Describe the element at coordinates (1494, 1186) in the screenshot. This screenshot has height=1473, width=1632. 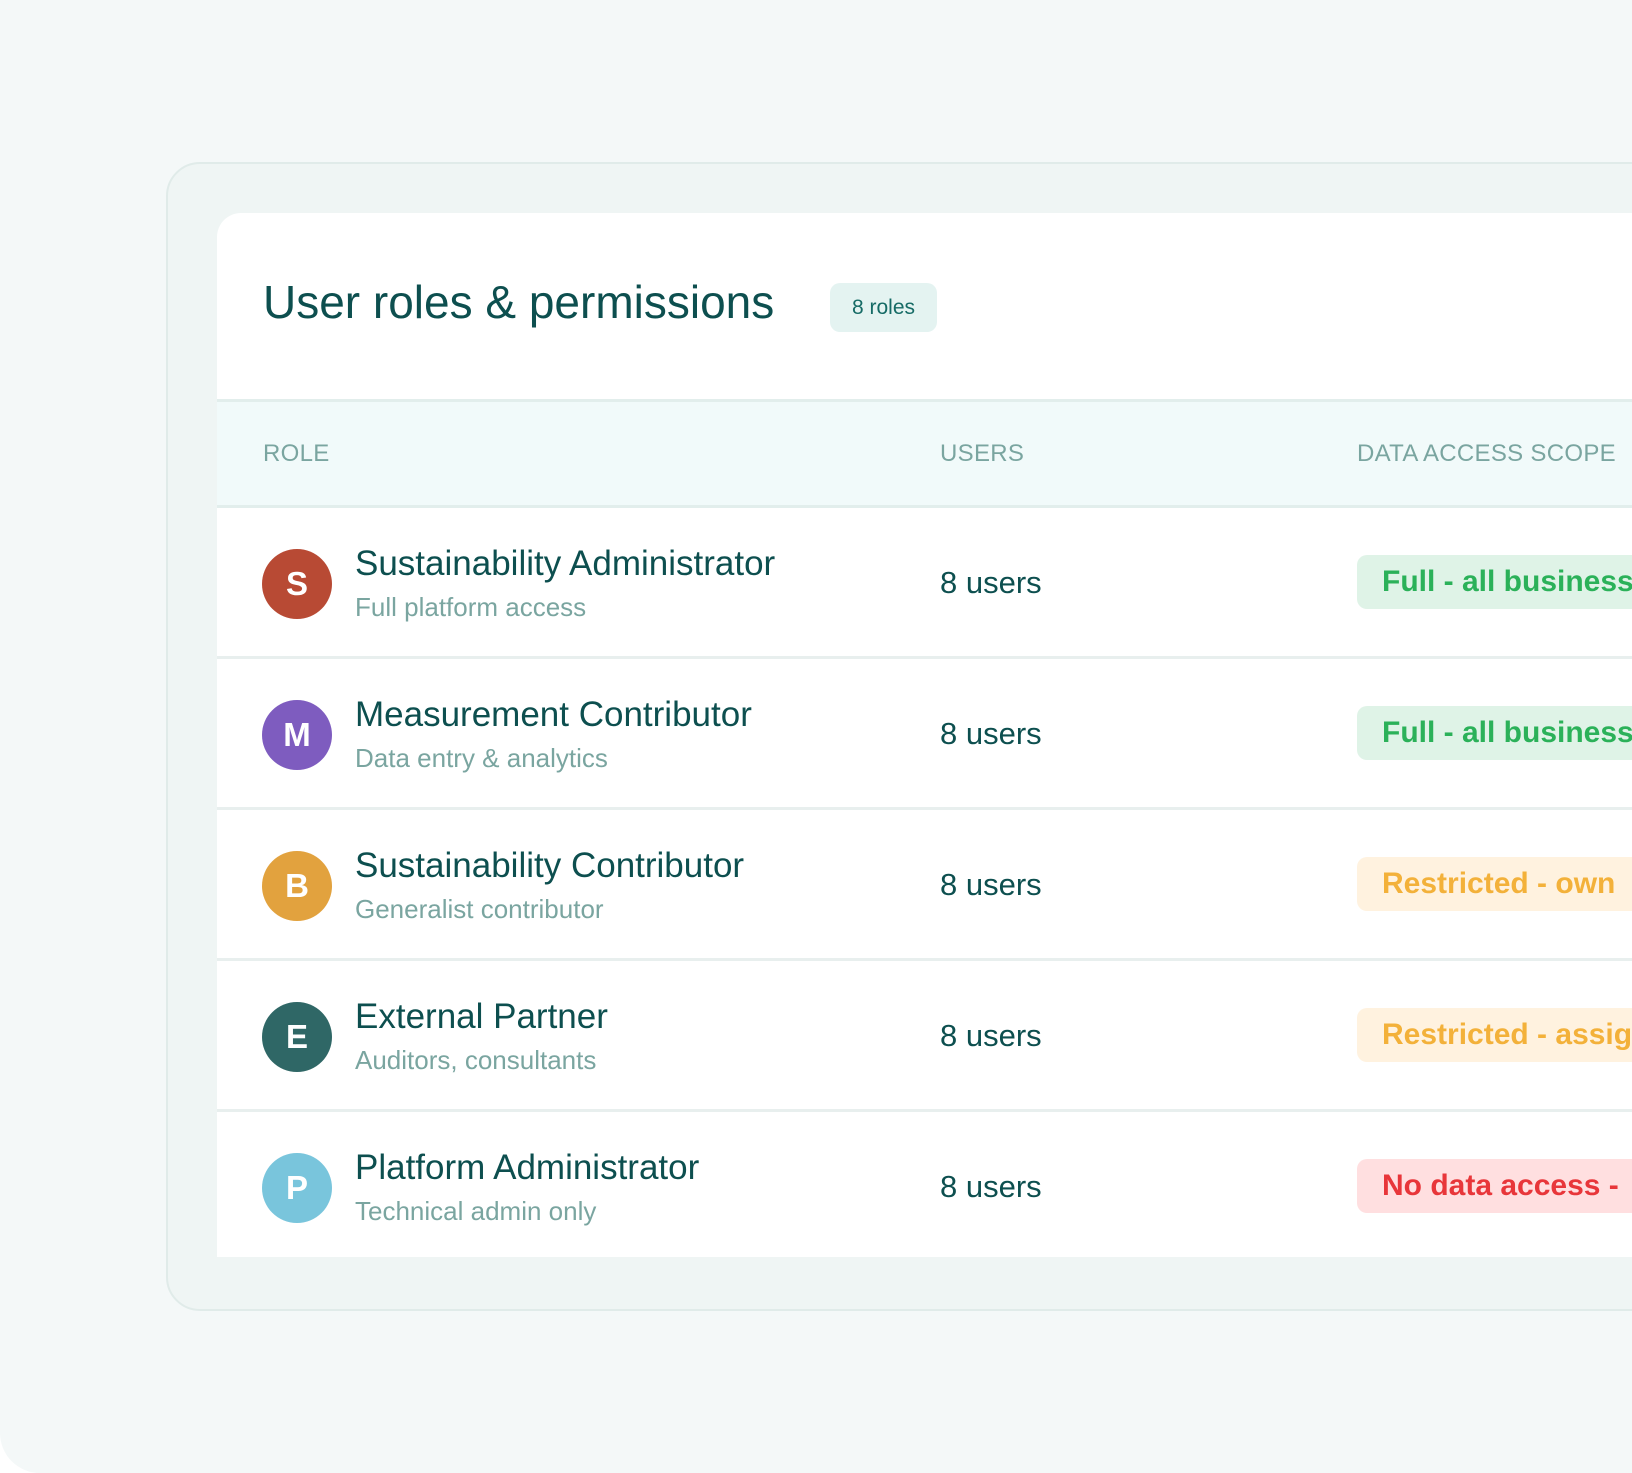
I see `access-scope-badge: No data access -` at that location.